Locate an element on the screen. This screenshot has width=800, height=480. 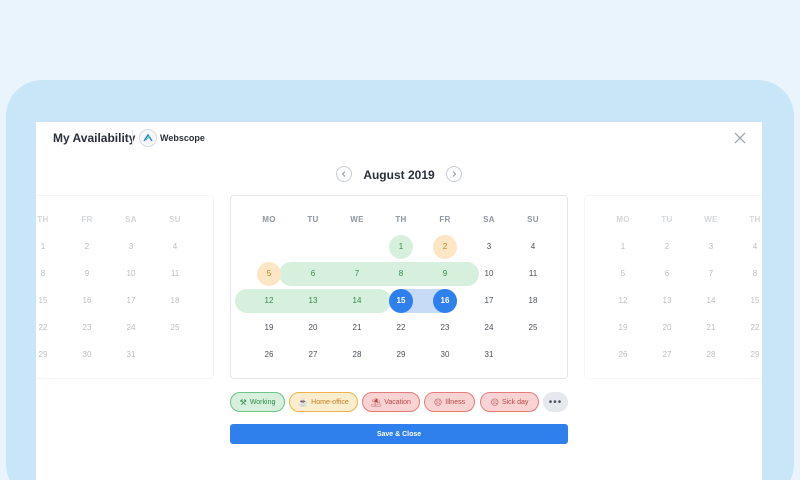
save-close-button: Save & Close is located at coordinates (399, 434).